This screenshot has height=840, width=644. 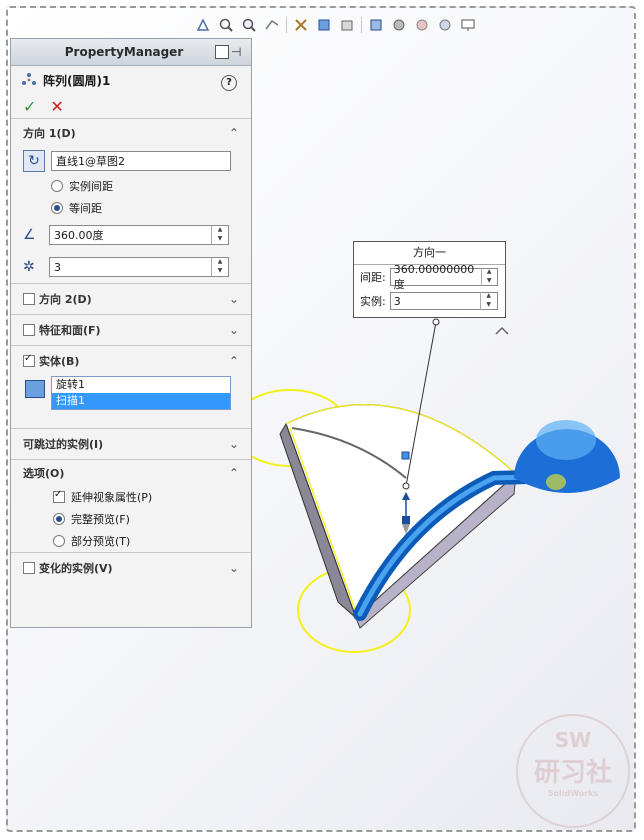 I want to click on partial-preview-row: 部分预览(T), so click(x=131, y=541).